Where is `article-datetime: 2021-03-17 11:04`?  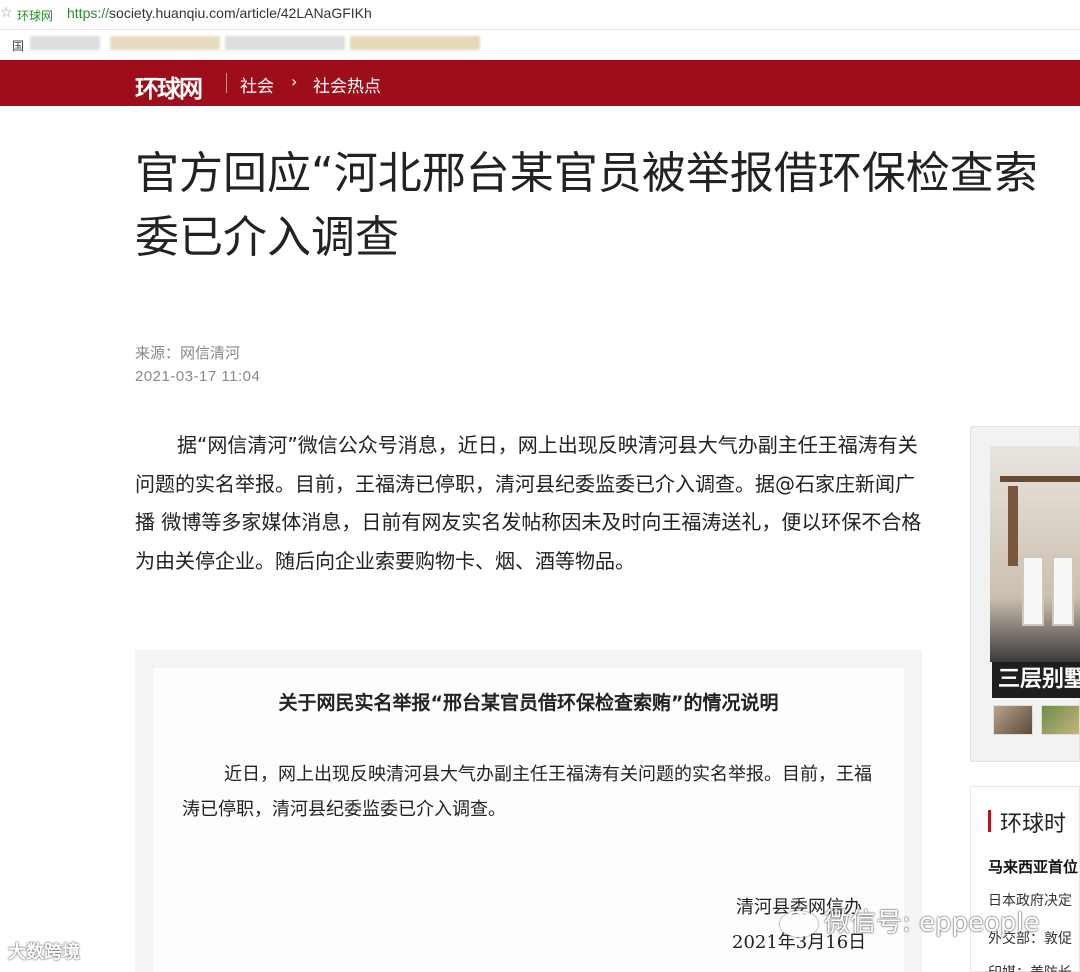 article-datetime: 2021-03-17 11:04 is located at coordinates (198, 376).